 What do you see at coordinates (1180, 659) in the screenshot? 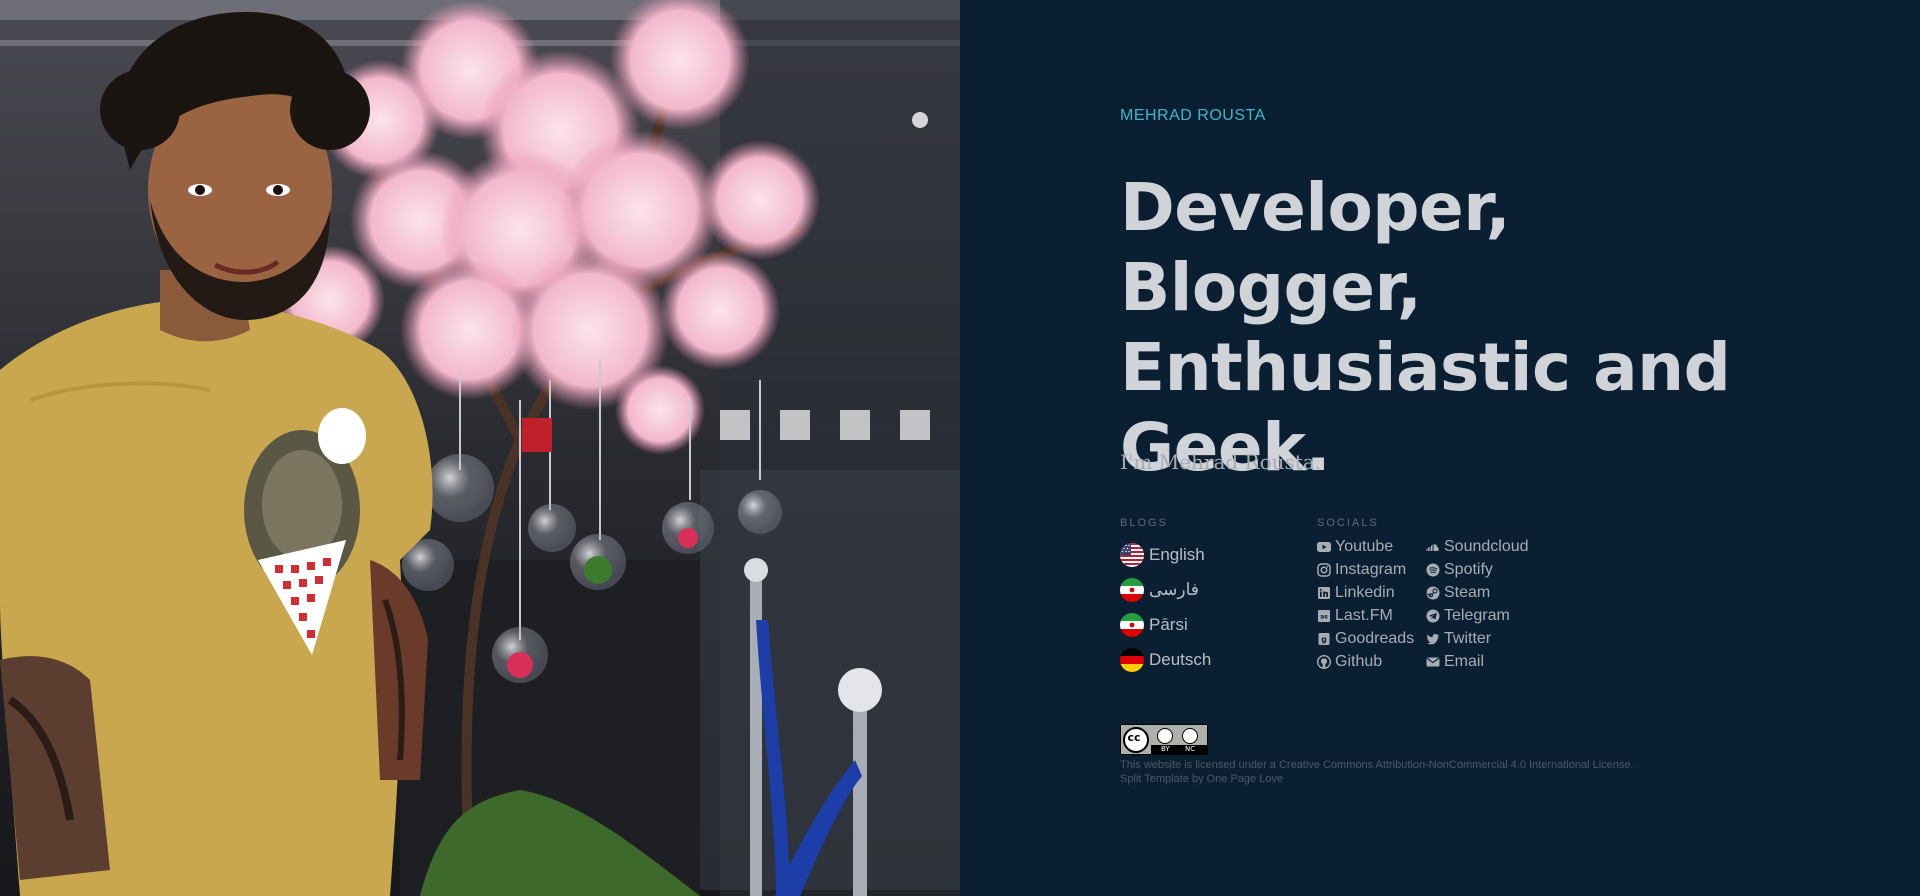
I see `blog-label: Deutsch` at bounding box center [1180, 659].